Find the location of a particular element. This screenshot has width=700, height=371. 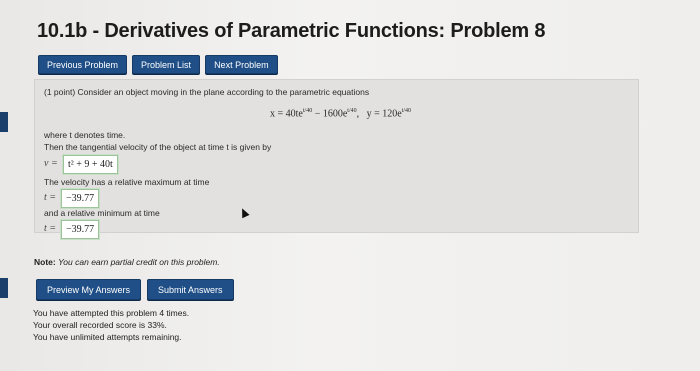

where-t-text: where t denotes time. is located at coordinates (85, 135).